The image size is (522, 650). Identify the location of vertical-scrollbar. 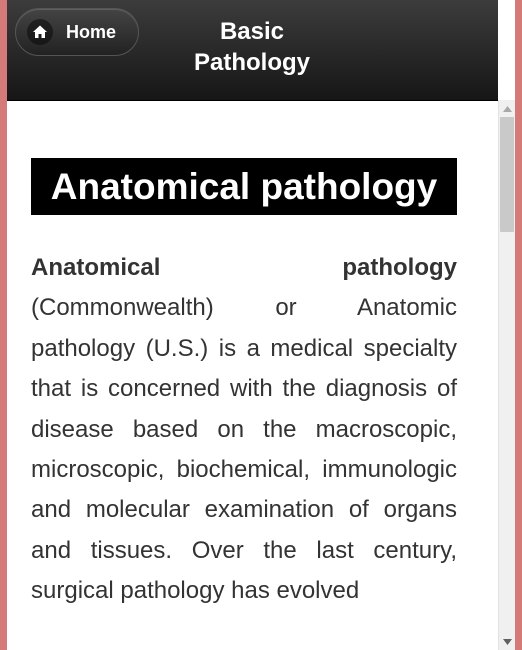
(506, 375).